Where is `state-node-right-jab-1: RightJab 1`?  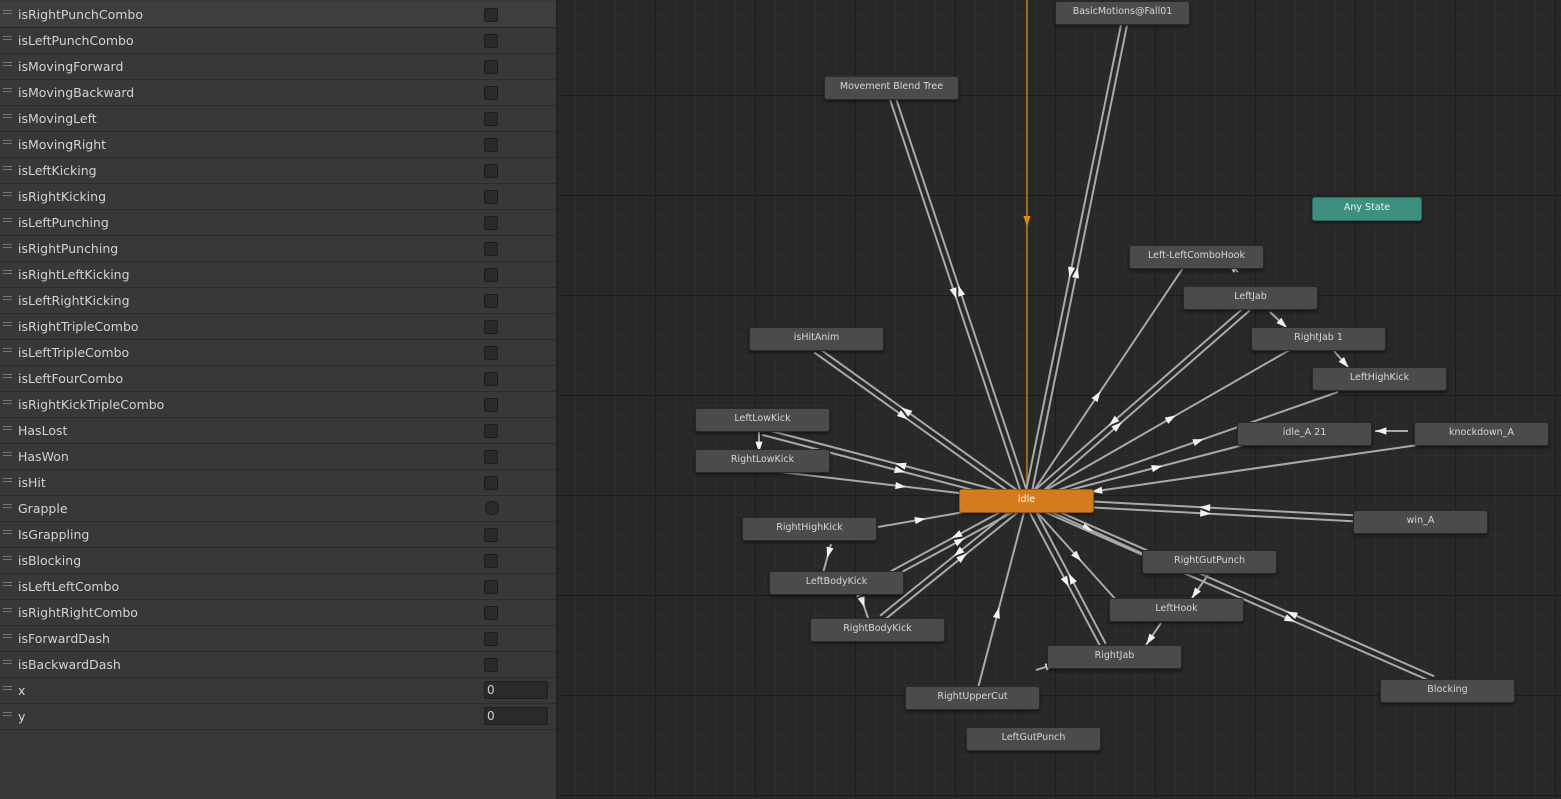 state-node-right-jab-1: RightJab 1 is located at coordinates (1318, 339).